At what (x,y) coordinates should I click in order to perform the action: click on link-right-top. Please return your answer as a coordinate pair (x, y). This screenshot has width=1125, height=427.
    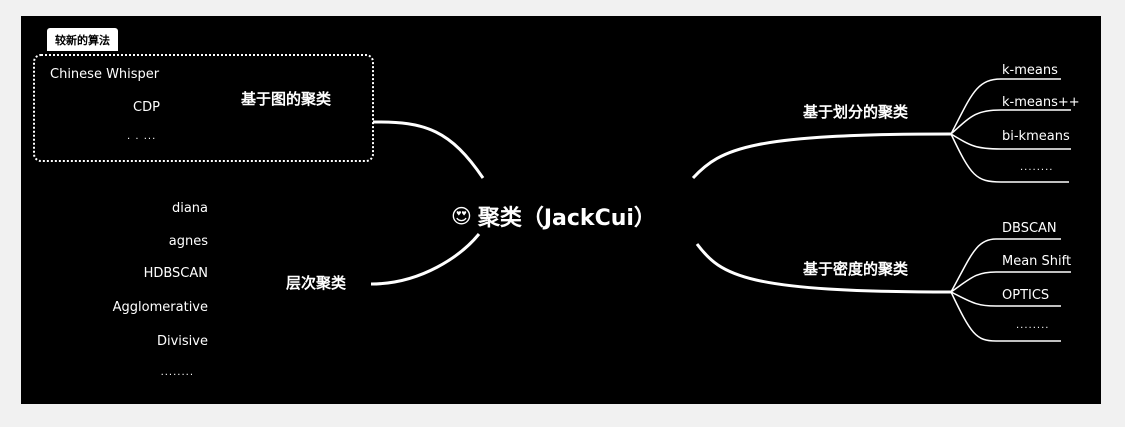
    Looking at the image, I should click on (821, 156).